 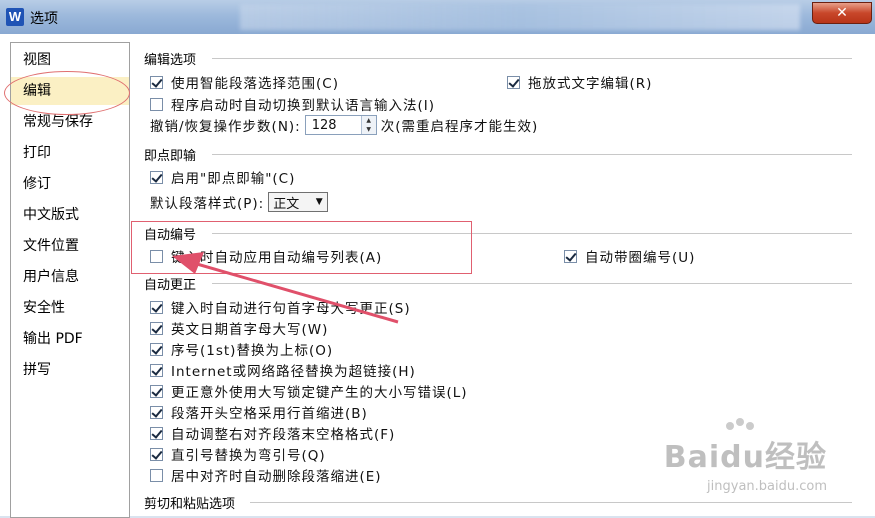 What do you see at coordinates (740, 424) in the screenshot?
I see `paw-icon` at bounding box center [740, 424].